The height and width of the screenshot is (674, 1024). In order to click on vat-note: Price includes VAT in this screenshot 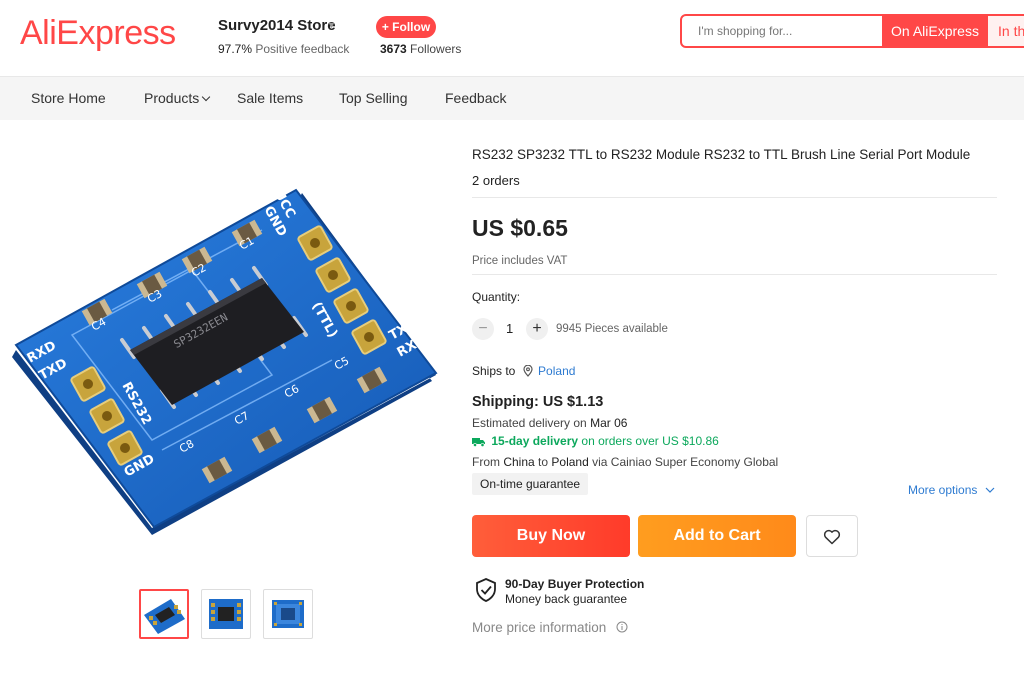, I will do `click(520, 261)`.